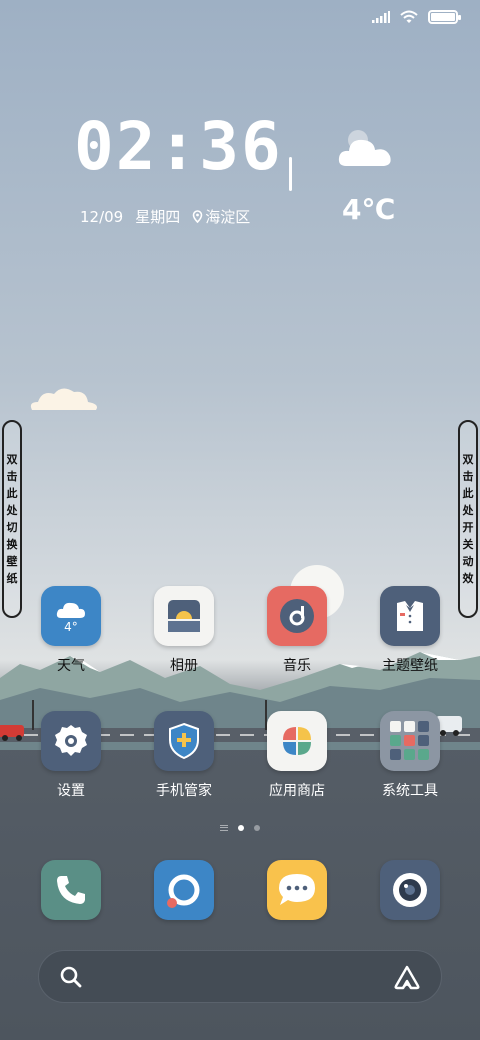 The height and width of the screenshot is (1040, 480). What do you see at coordinates (468, 544) in the screenshot?
I see `side-tab-char: 关` at bounding box center [468, 544].